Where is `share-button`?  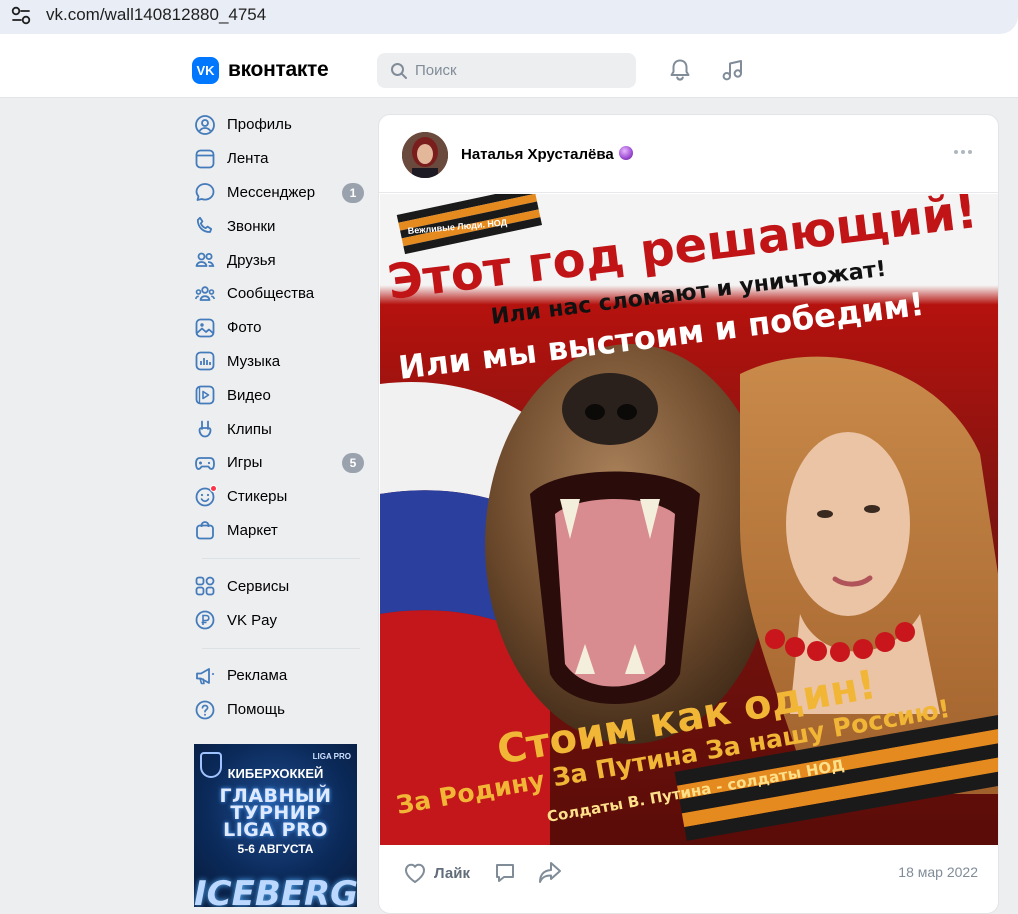
share-button is located at coordinates (550, 873).